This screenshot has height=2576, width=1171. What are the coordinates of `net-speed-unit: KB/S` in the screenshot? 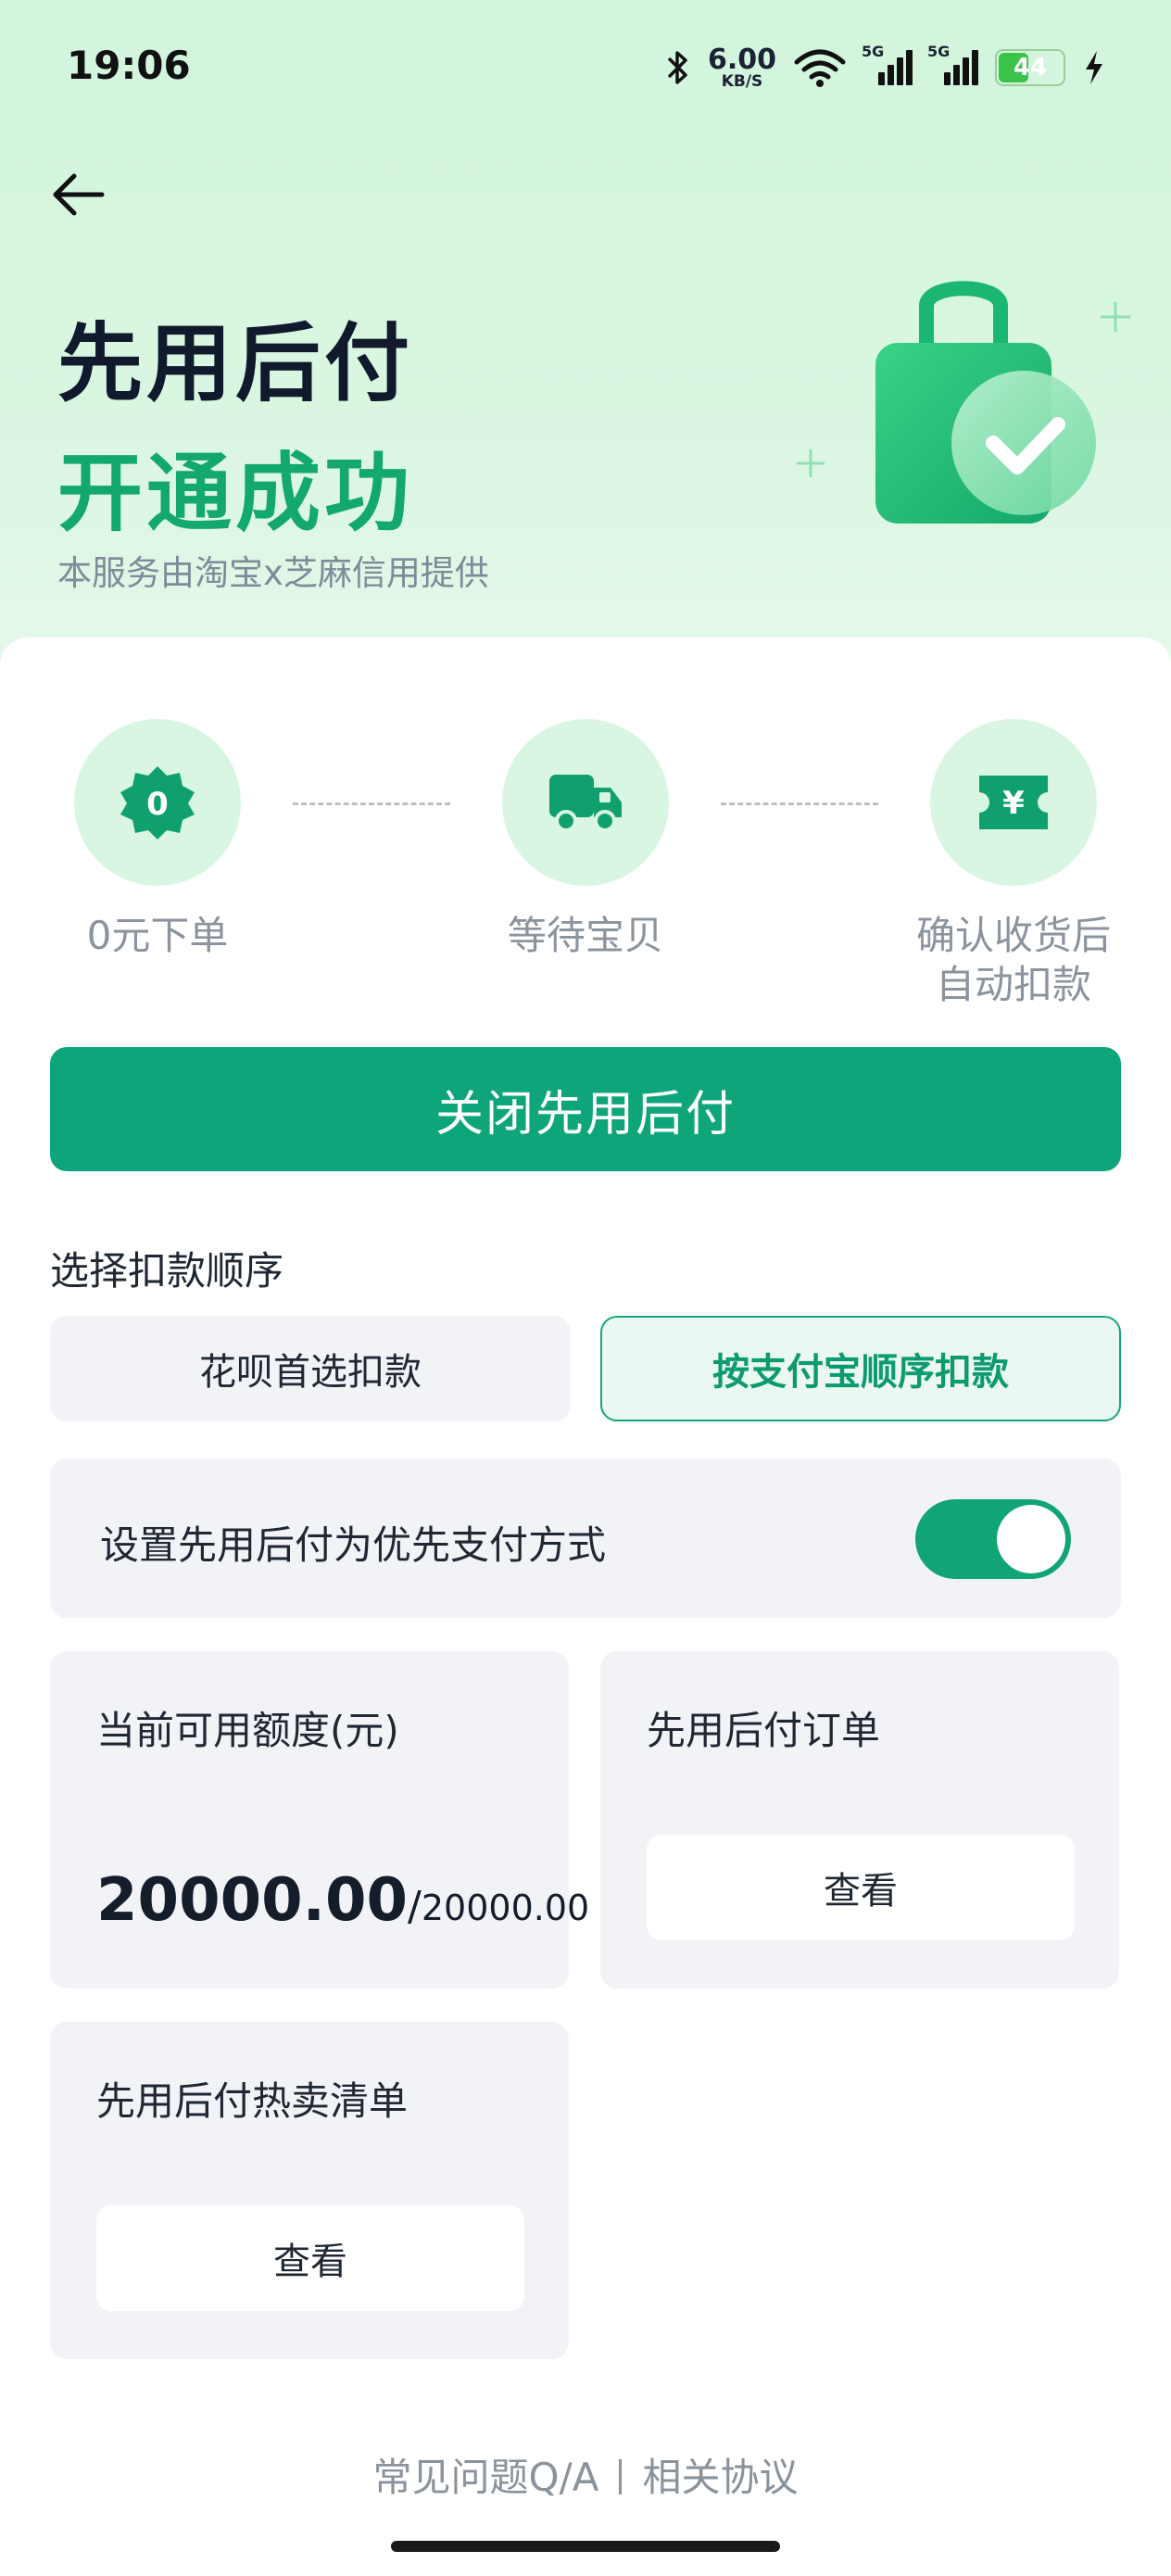 It's located at (742, 81).